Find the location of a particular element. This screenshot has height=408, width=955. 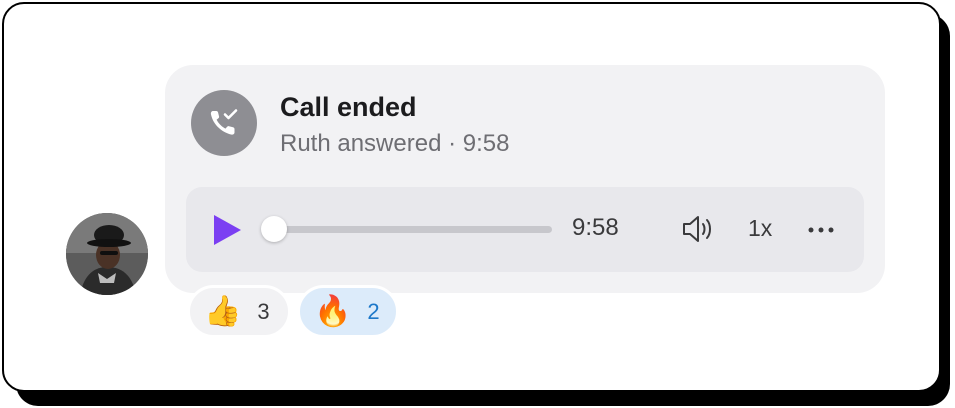

play-icon is located at coordinates (227, 230).